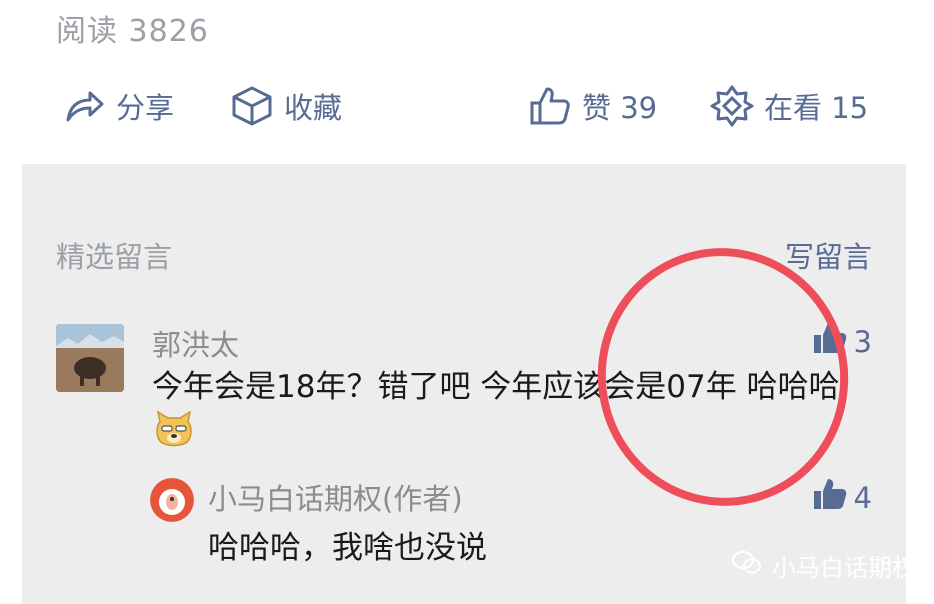 Image resolution: width=934 pixels, height=604 pixels. I want to click on box-icon, so click(252, 106).